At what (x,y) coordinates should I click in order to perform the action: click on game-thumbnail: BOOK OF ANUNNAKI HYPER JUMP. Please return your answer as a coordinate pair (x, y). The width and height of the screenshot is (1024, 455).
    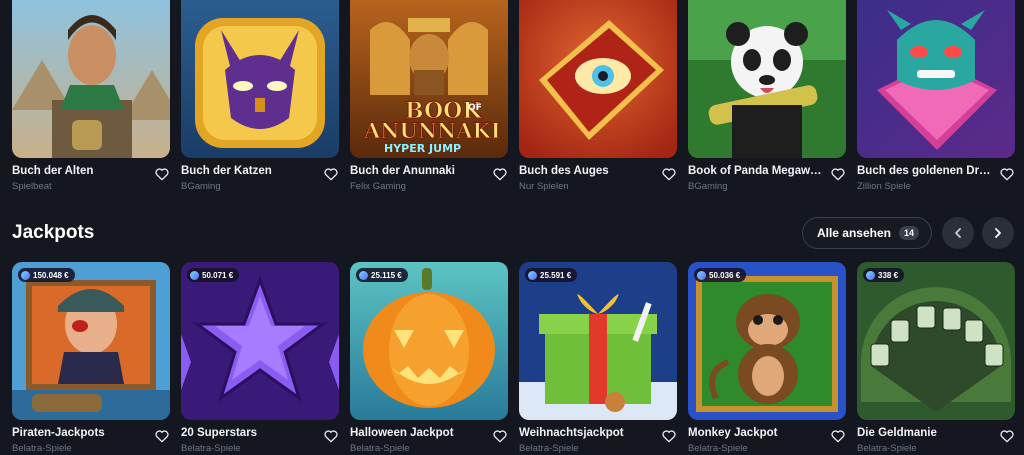
    Looking at the image, I should click on (429, 79).